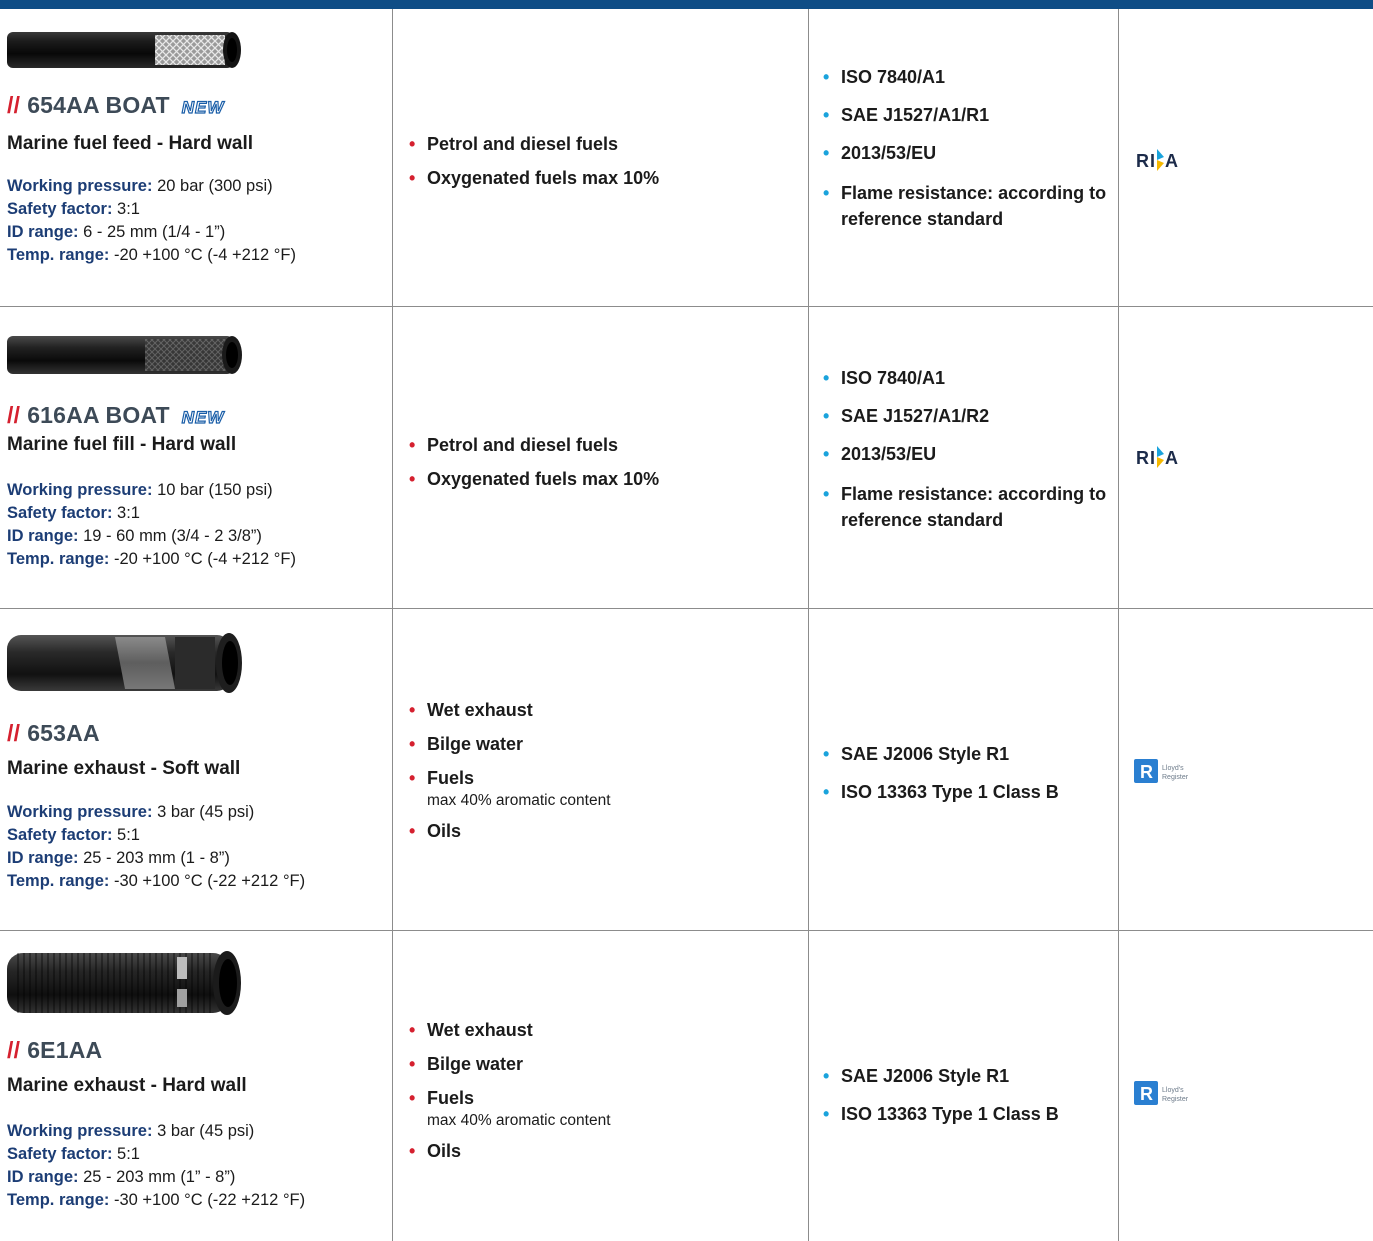 The height and width of the screenshot is (1241, 1373). I want to click on product-code: //6E1AA, so click(54, 1050).